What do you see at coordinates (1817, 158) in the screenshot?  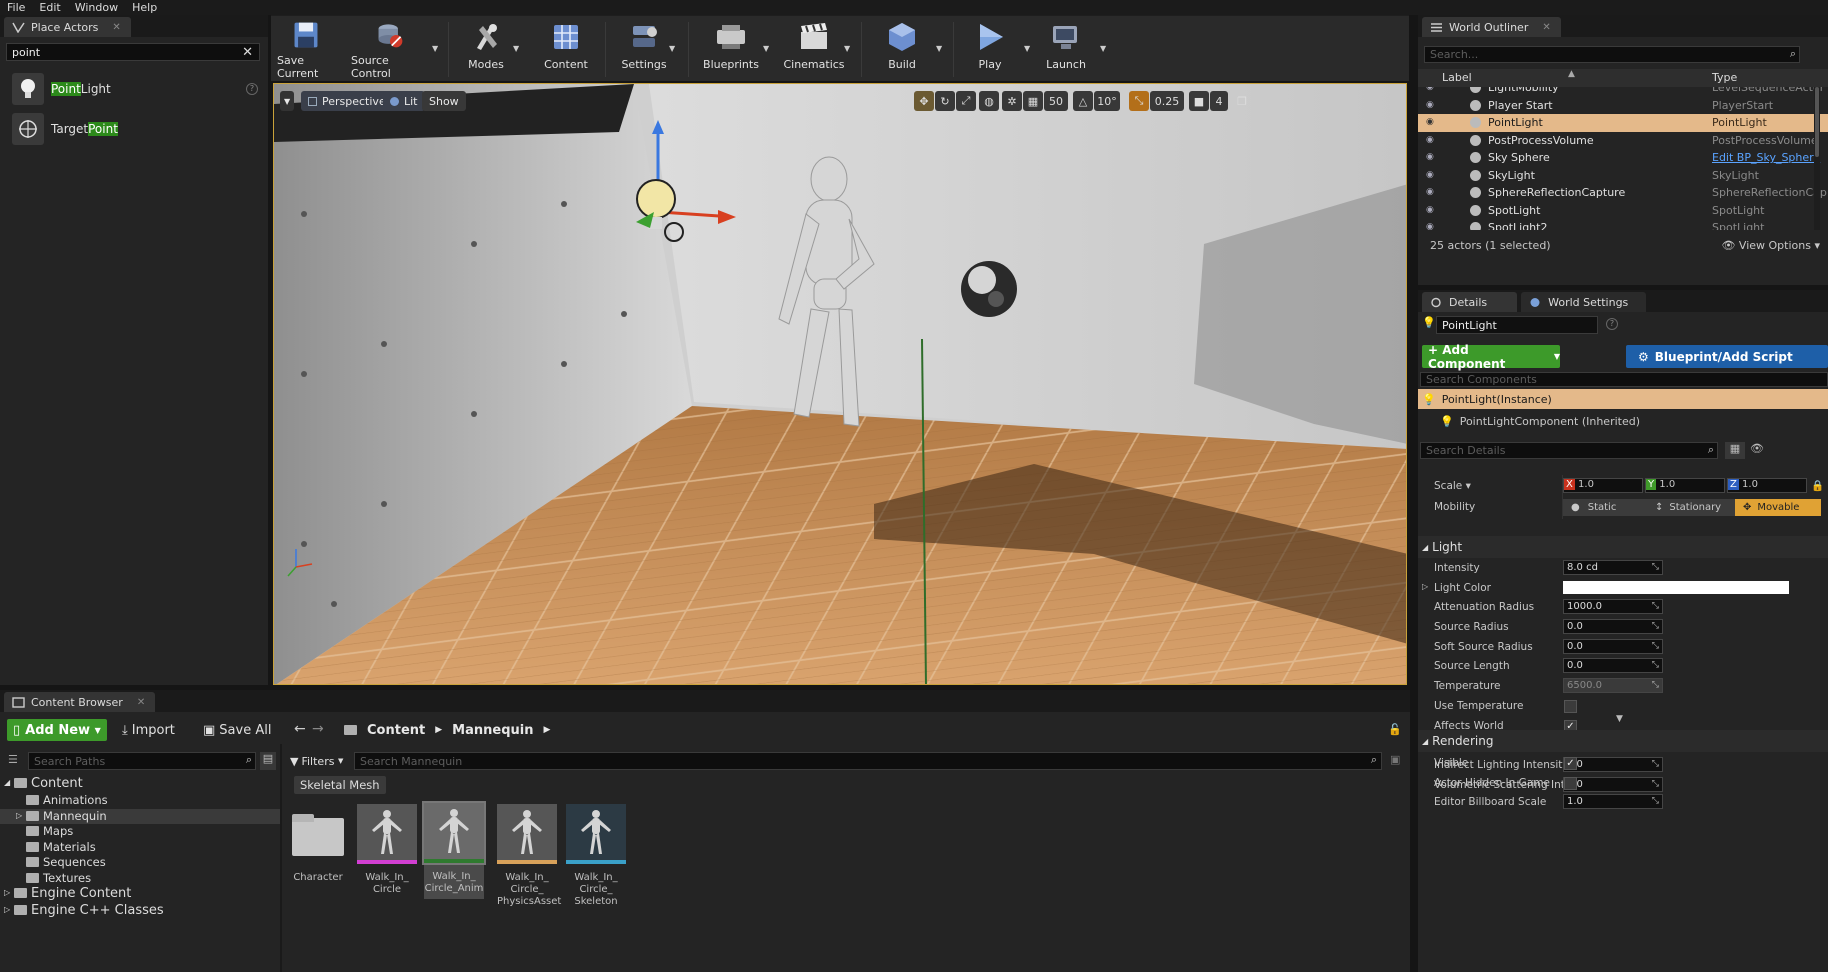 I see `outliner-scrollbar` at bounding box center [1817, 158].